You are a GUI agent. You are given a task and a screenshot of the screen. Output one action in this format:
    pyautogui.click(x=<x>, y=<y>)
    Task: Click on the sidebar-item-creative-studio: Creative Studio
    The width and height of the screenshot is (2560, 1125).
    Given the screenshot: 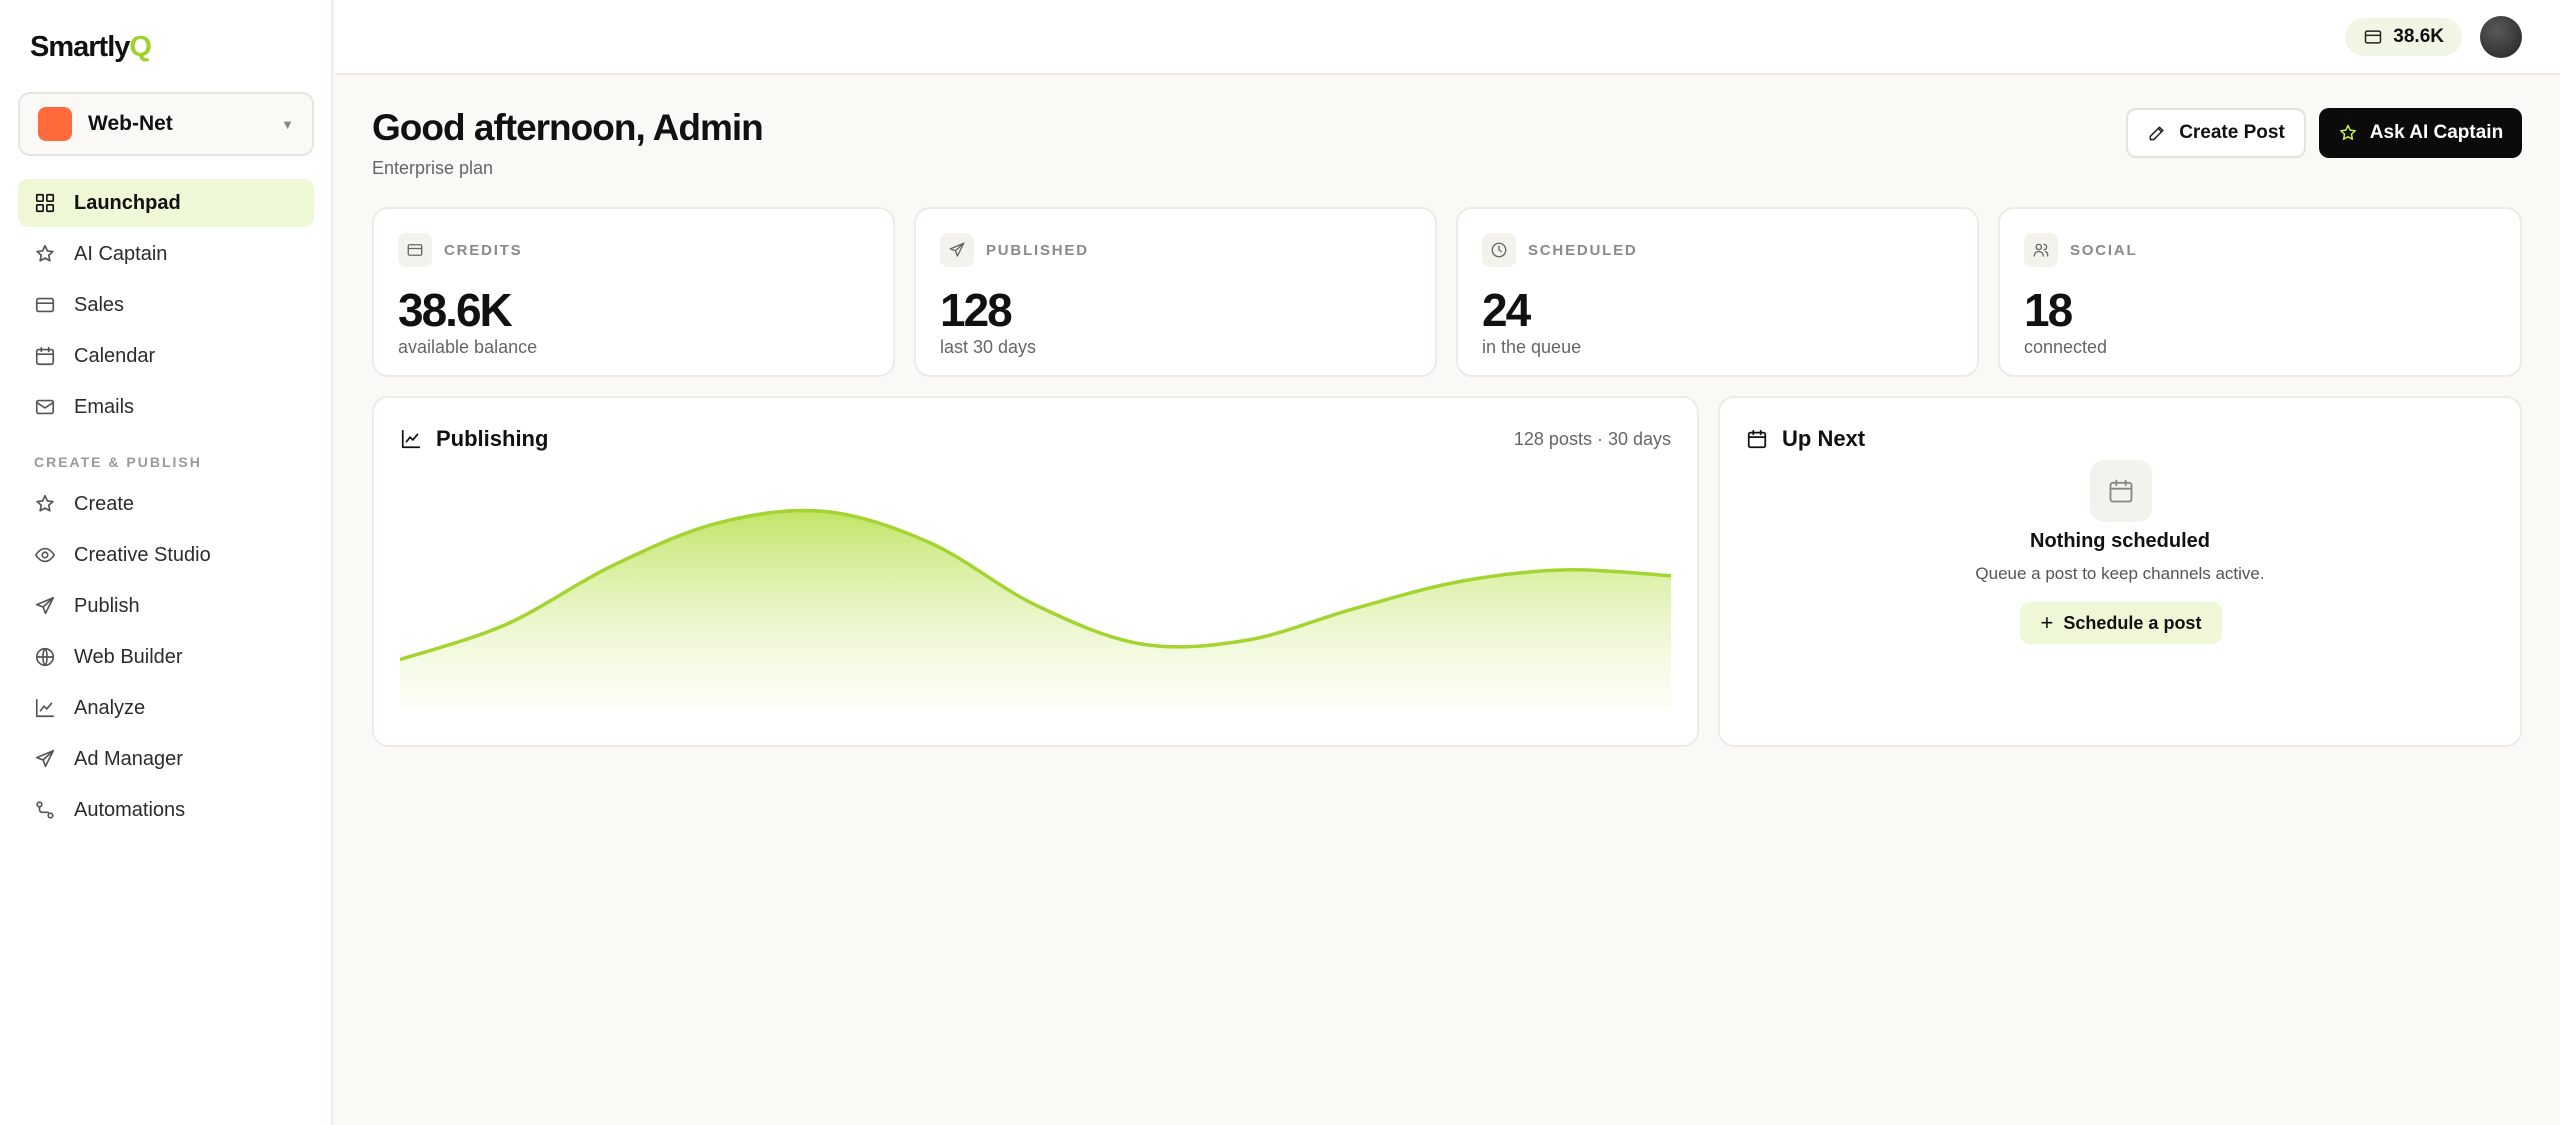 What is the action you would take?
    pyautogui.click(x=166, y=555)
    